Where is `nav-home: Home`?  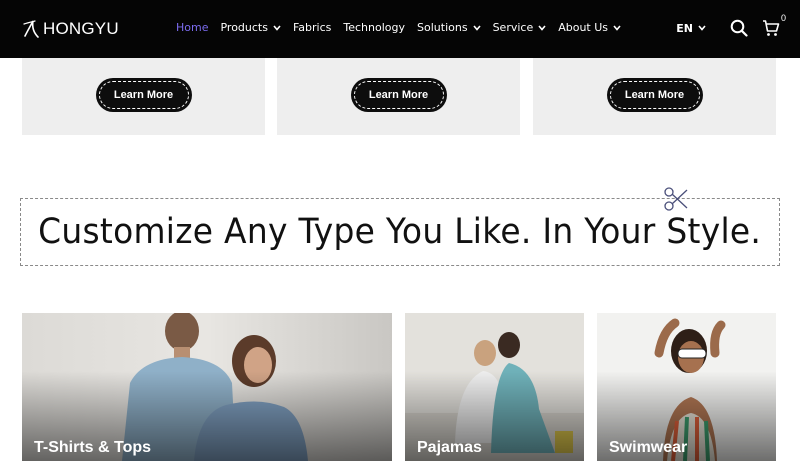
nav-home: Home is located at coordinates (192, 28).